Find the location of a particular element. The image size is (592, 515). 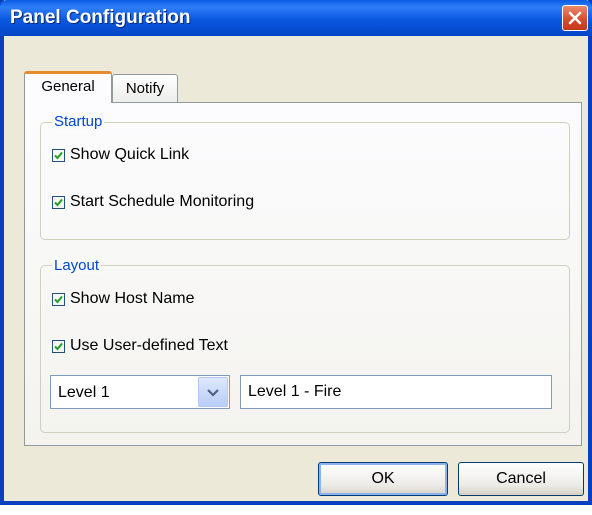

tab-general: General is located at coordinates (68, 87).